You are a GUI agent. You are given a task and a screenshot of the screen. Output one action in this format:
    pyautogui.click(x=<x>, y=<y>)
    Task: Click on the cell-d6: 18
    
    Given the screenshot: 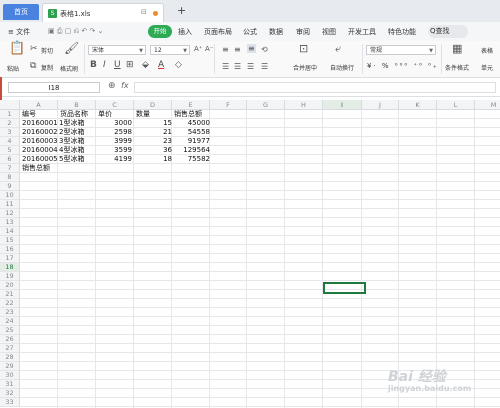 What is the action you would take?
    pyautogui.click(x=153, y=159)
    